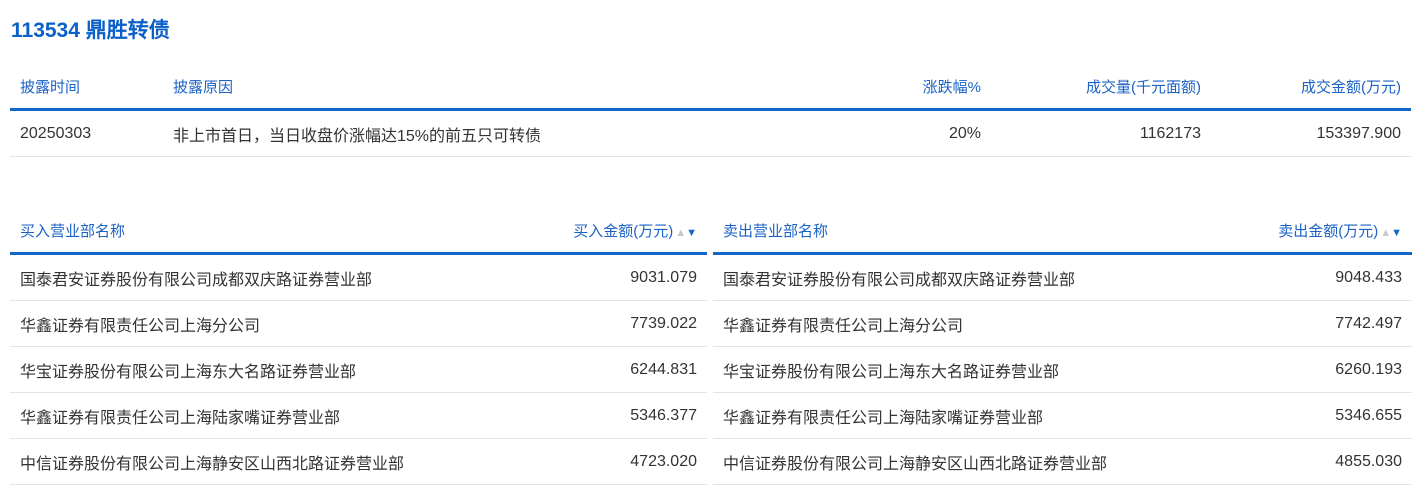 This screenshot has width=1423, height=485. What do you see at coordinates (615, 415) in the screenshot?
I see `broker-amount: 5346.377` at bounding box center [615, 415].